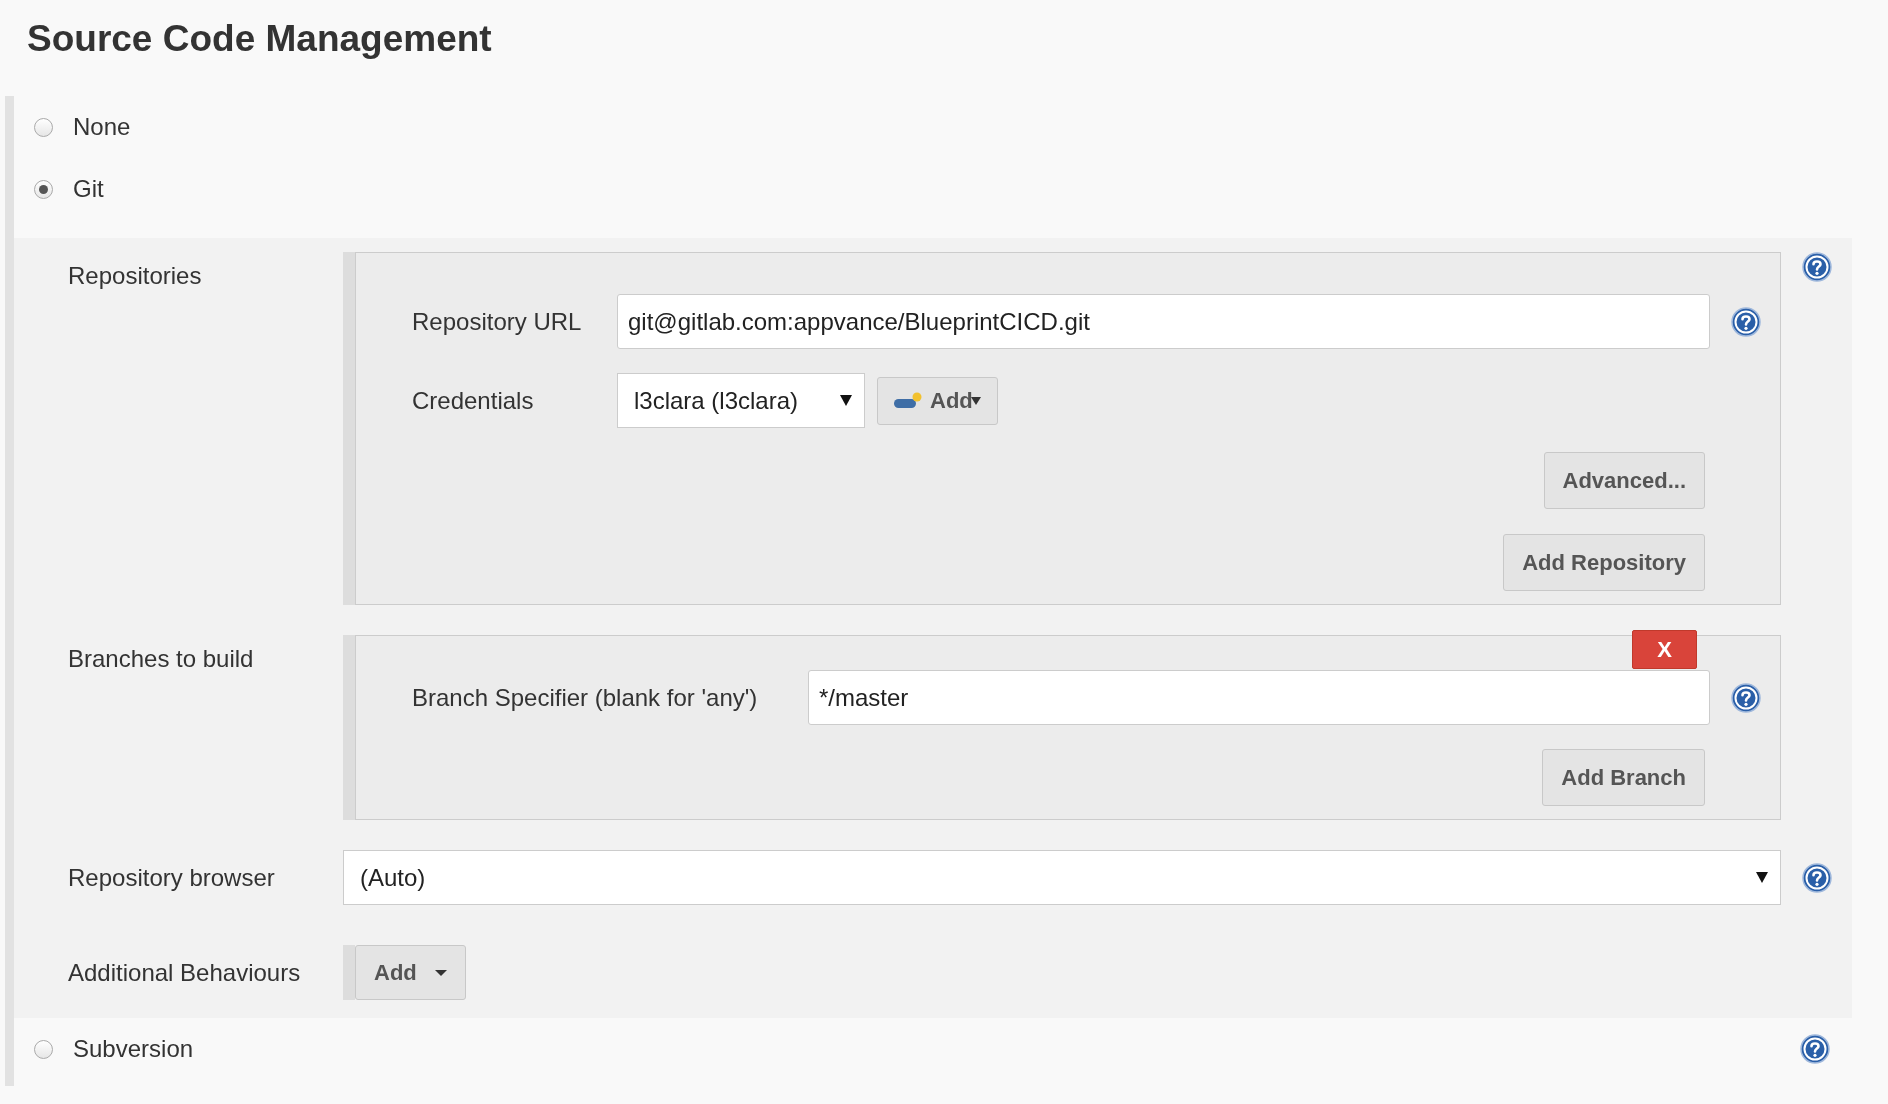 Image resolution: width=1888 pixels, height=1104 pixels. I want to click on field-label: Repositories, so click(135, 275).